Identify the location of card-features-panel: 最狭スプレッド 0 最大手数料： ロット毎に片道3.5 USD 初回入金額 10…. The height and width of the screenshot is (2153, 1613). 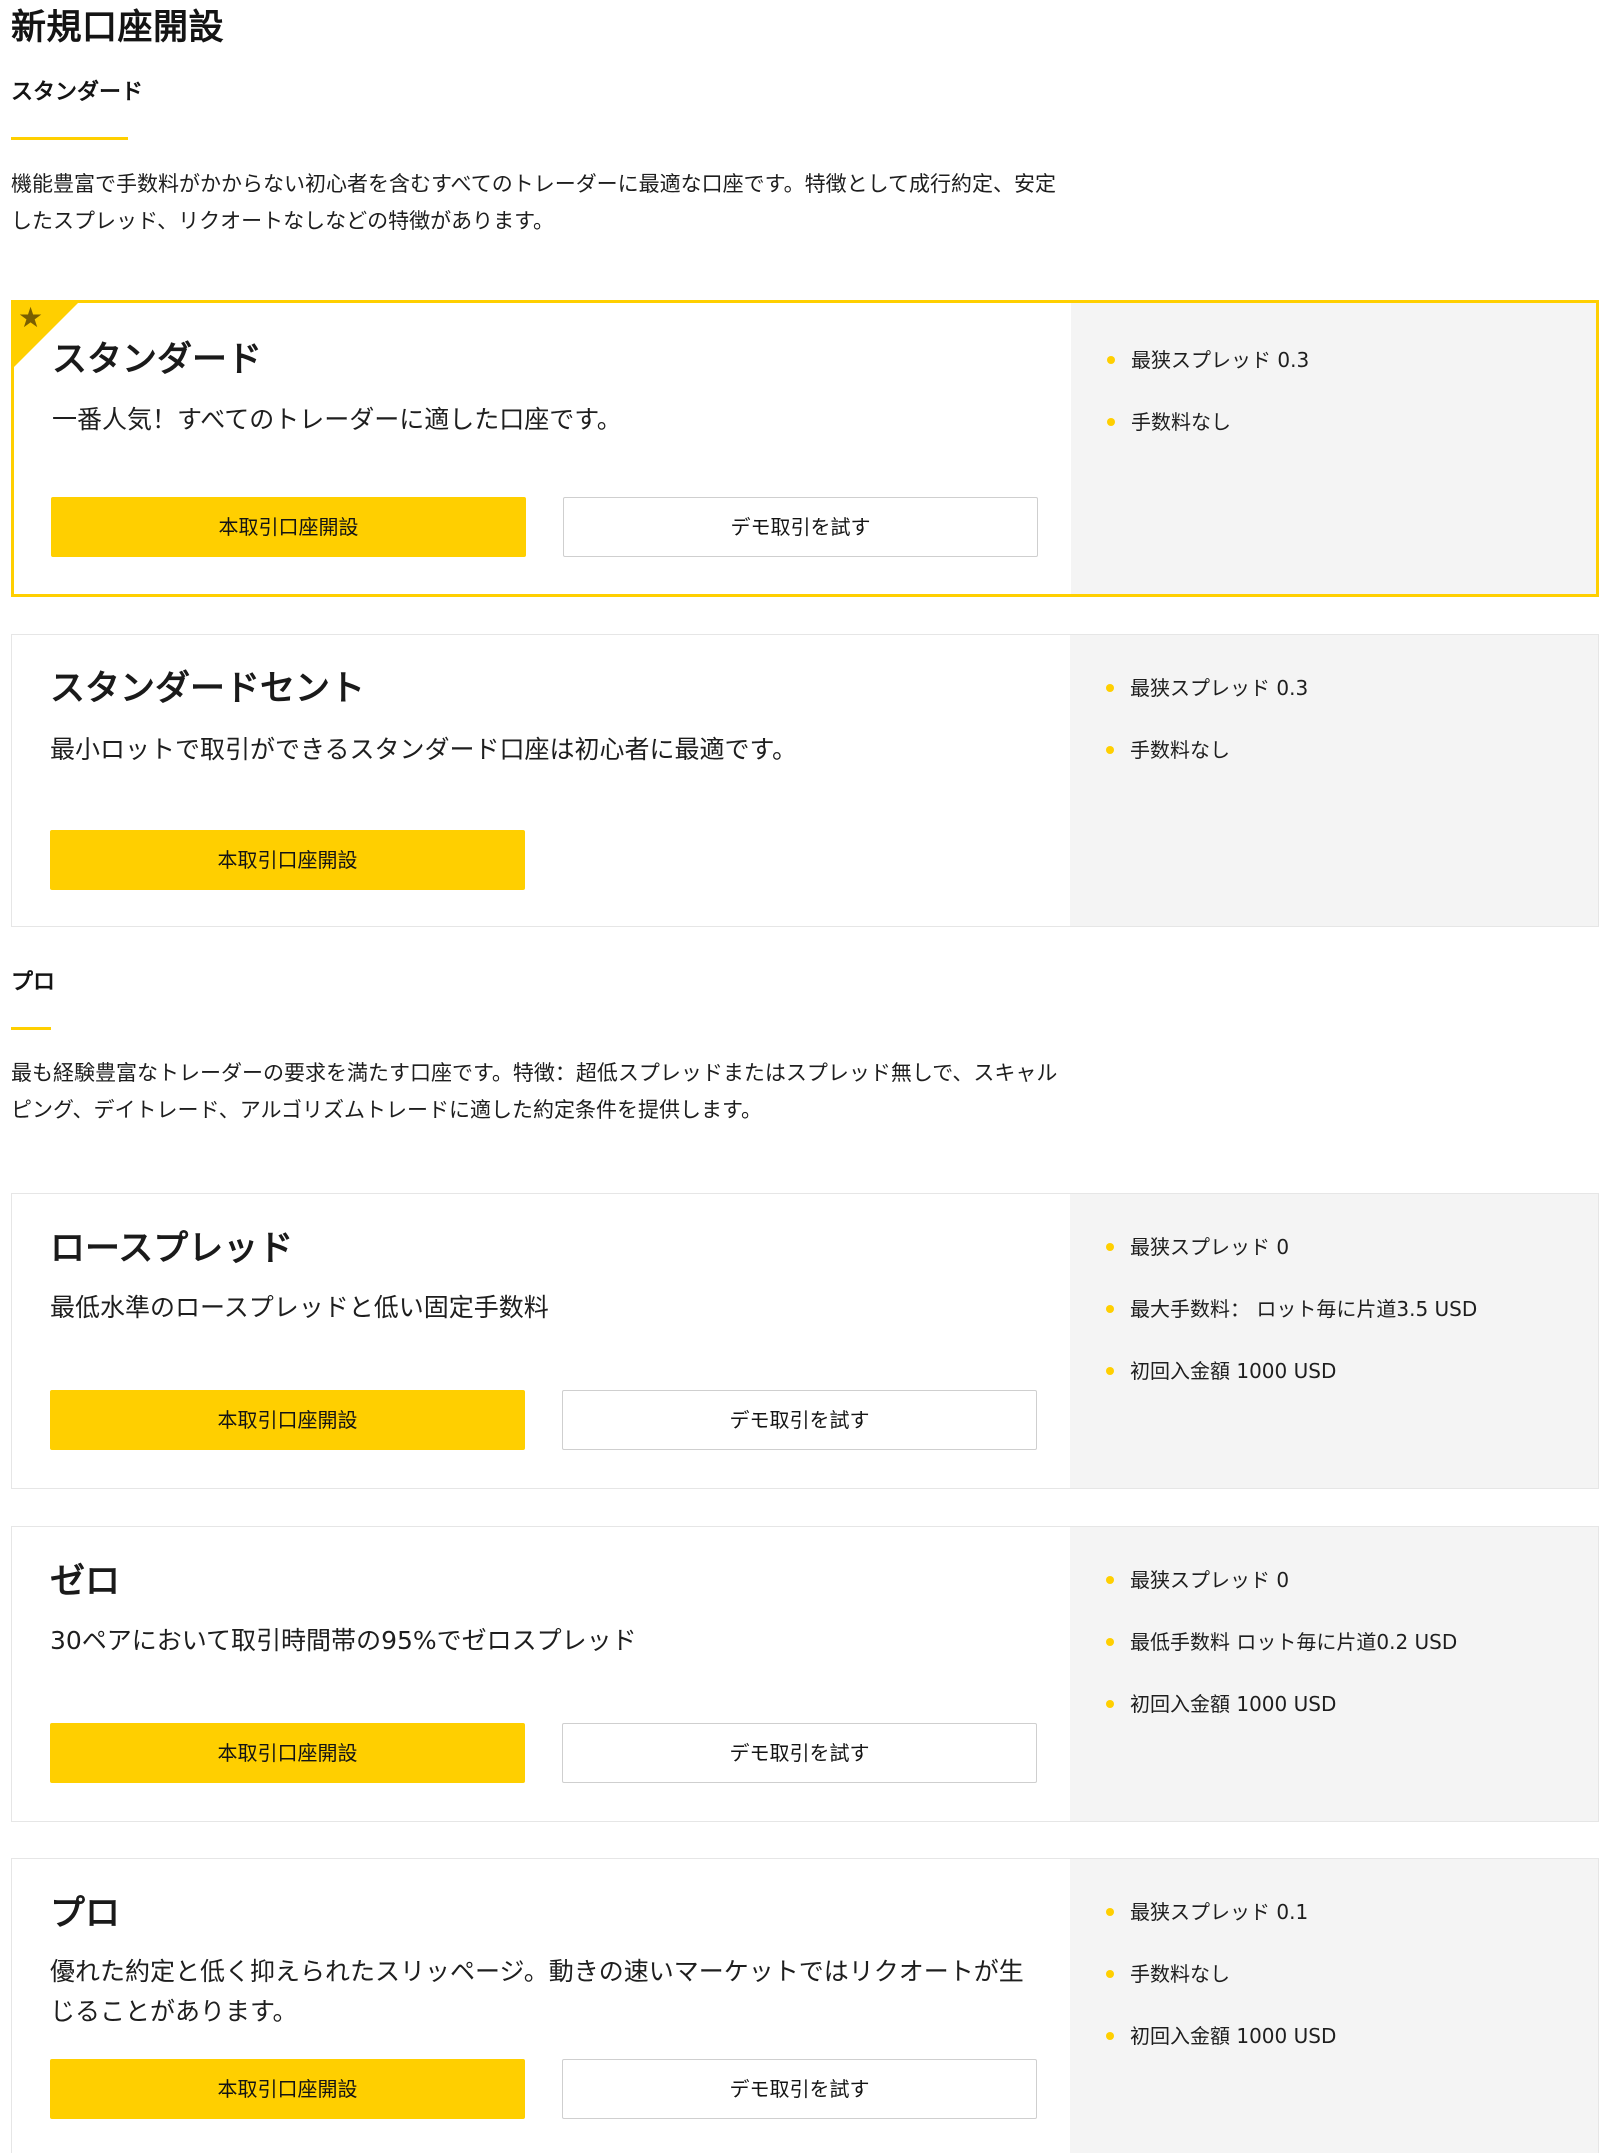
(1334, 1341).